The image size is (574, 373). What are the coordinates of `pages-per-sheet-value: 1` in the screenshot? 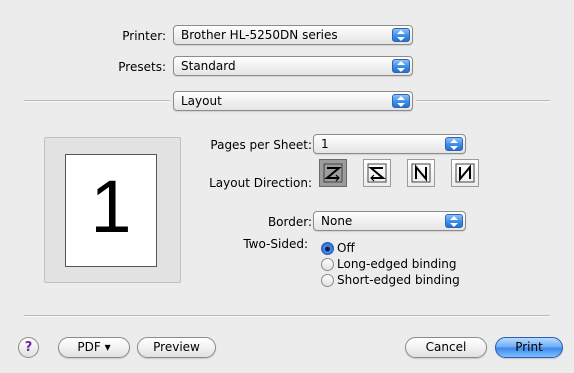 It's located at (325, 144).